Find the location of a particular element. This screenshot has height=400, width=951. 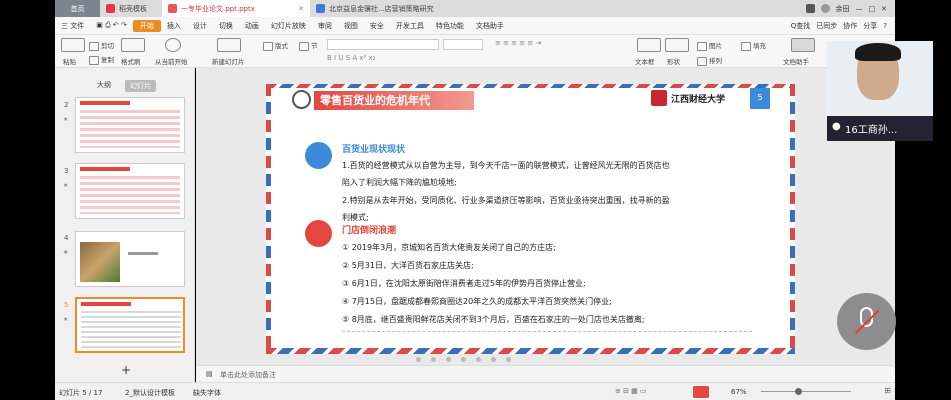

new-slide-button: 新建幻灯片 is located at coordinates (228, 61).